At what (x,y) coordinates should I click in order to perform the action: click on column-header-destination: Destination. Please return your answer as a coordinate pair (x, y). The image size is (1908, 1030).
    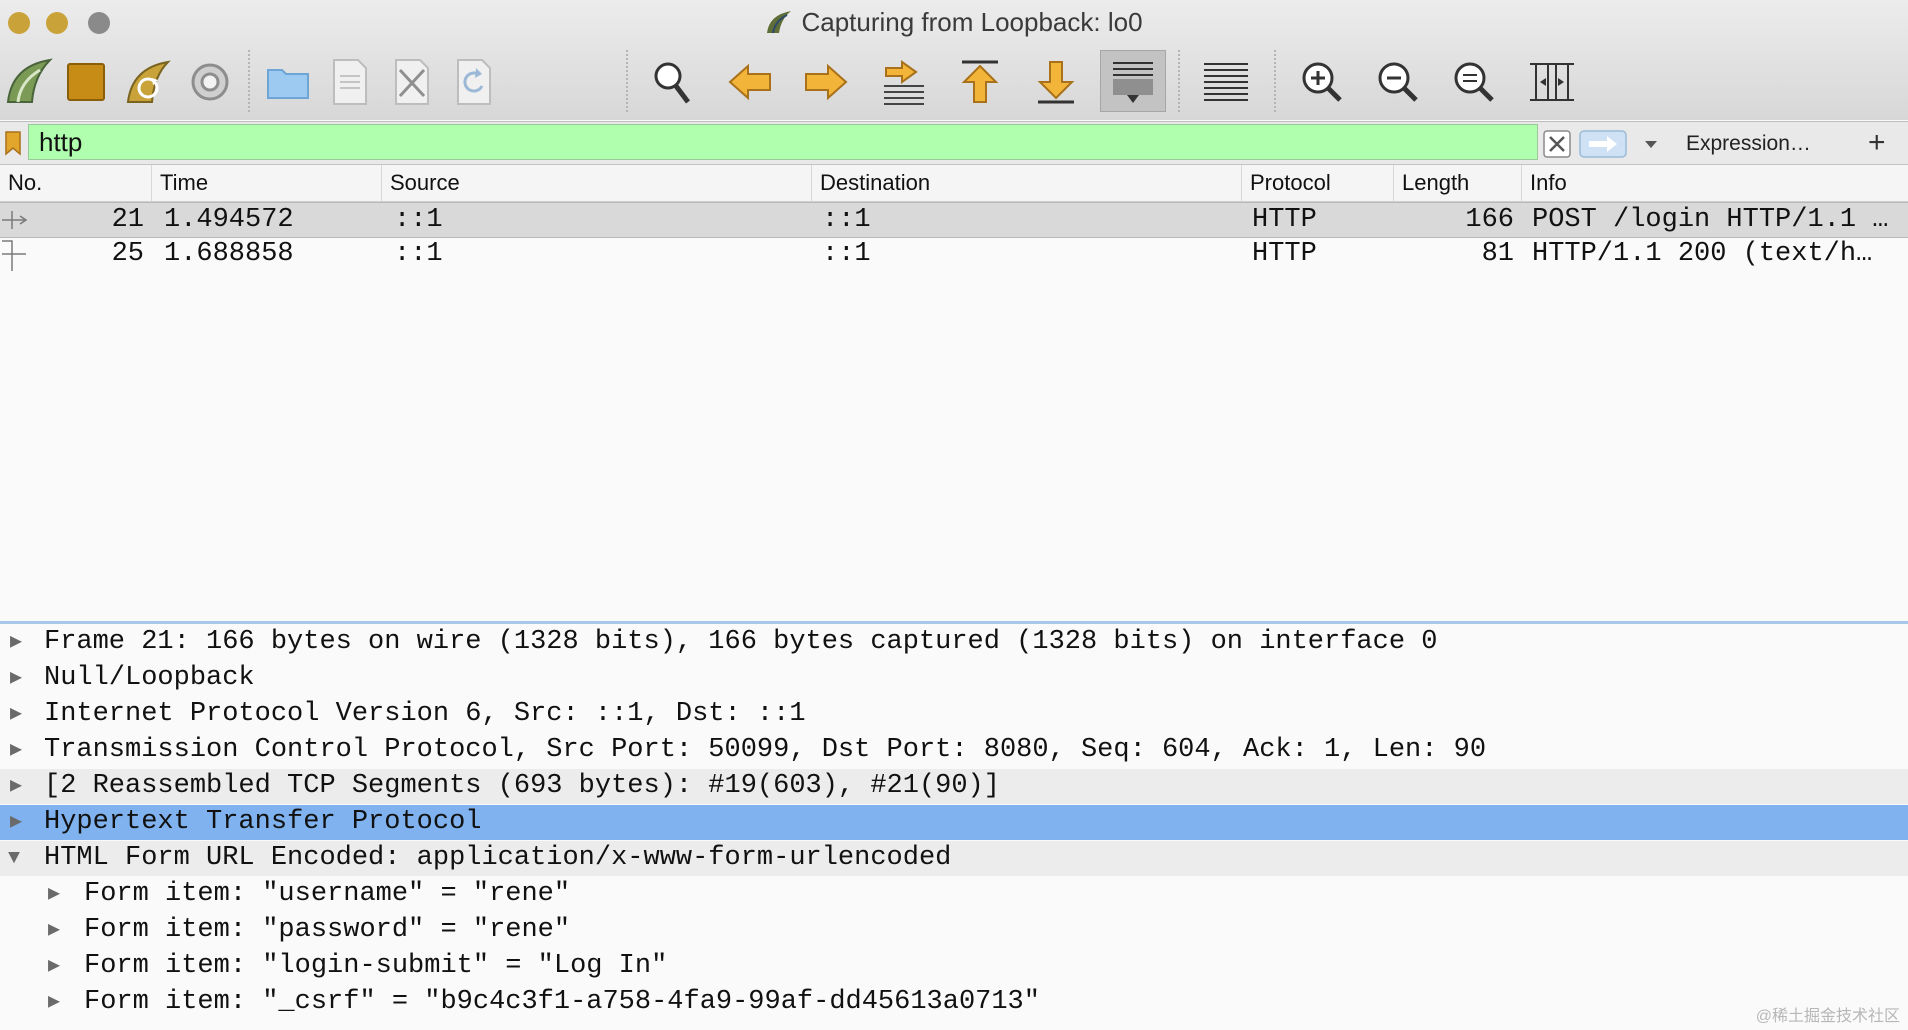
    Looking at the image, I should click on (1027, 183).